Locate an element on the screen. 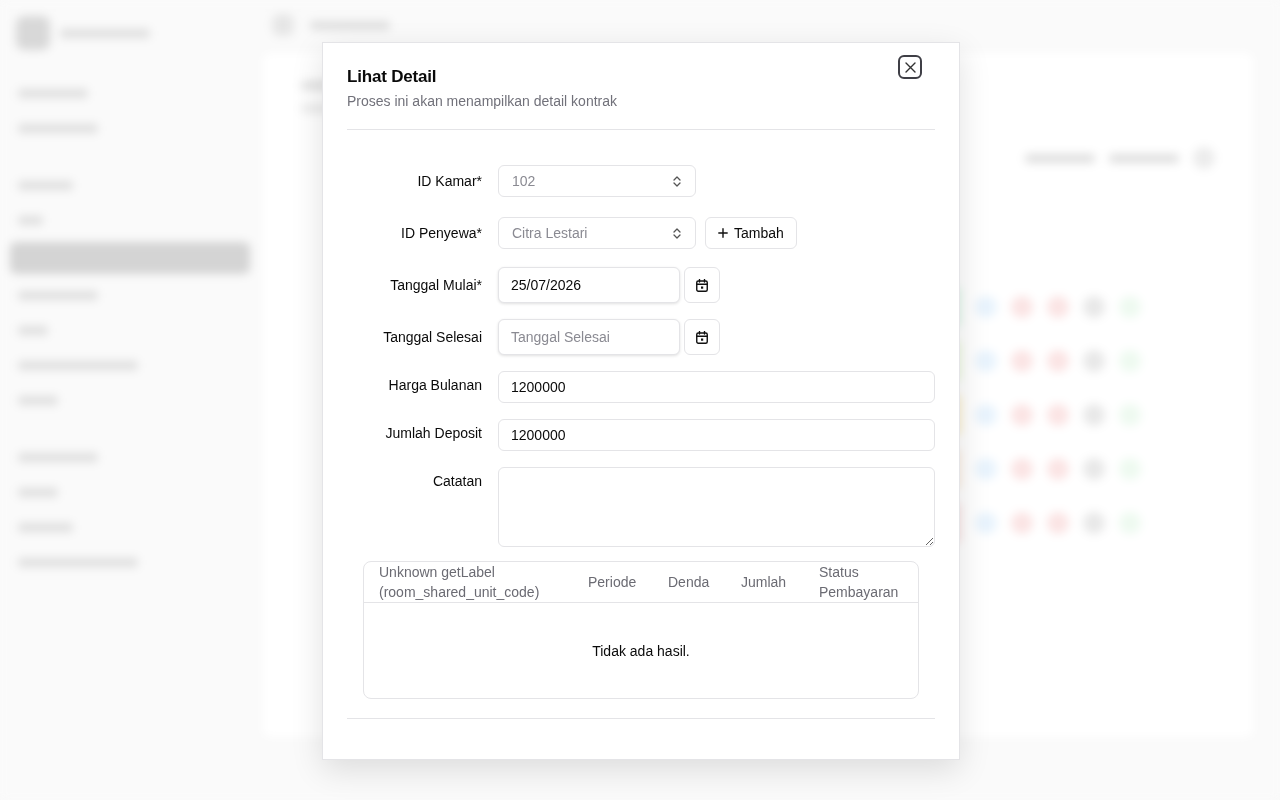 This screenshot has width=1280, height=800. column-header: Status Pembayaran is located at coordinates (859, 582).